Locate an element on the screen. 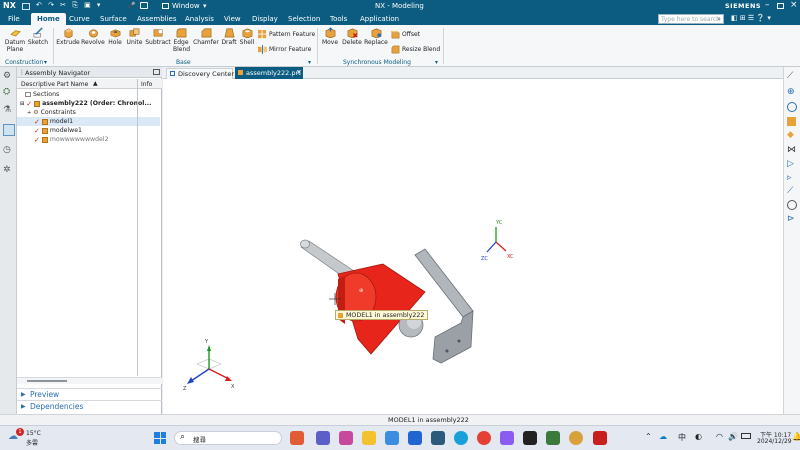  start-button is located at coordinates (160, 438).